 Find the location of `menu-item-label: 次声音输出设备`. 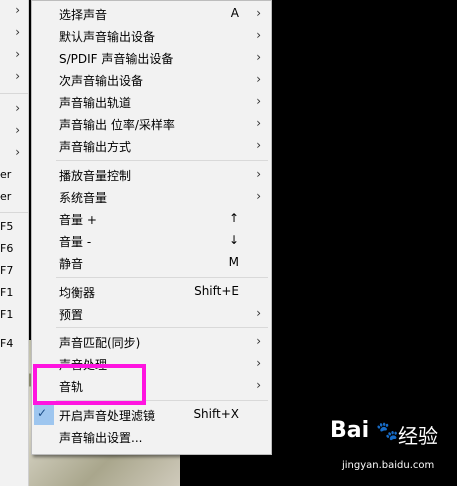

menu-item-label: 次声音输出设备 is located at coordinates (101, 81).